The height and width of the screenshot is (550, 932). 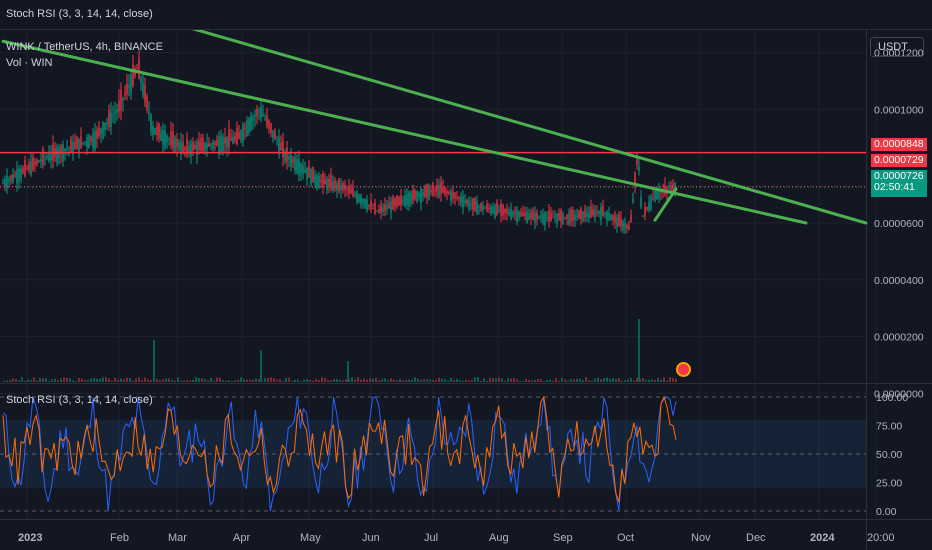 I want to click on volume-legend: Vol · WIN, so click(x=29, y=63).